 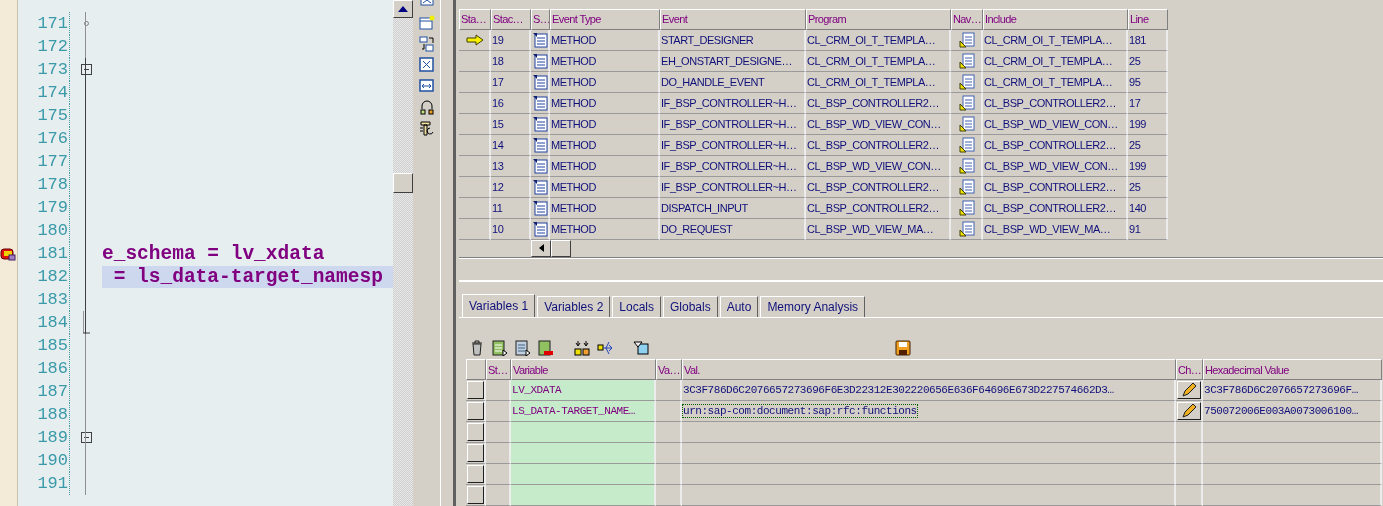 What do you see at coordinates (739, 306) in the screenshot?
I see `tab: Auto` at bounding box center [739, 306].